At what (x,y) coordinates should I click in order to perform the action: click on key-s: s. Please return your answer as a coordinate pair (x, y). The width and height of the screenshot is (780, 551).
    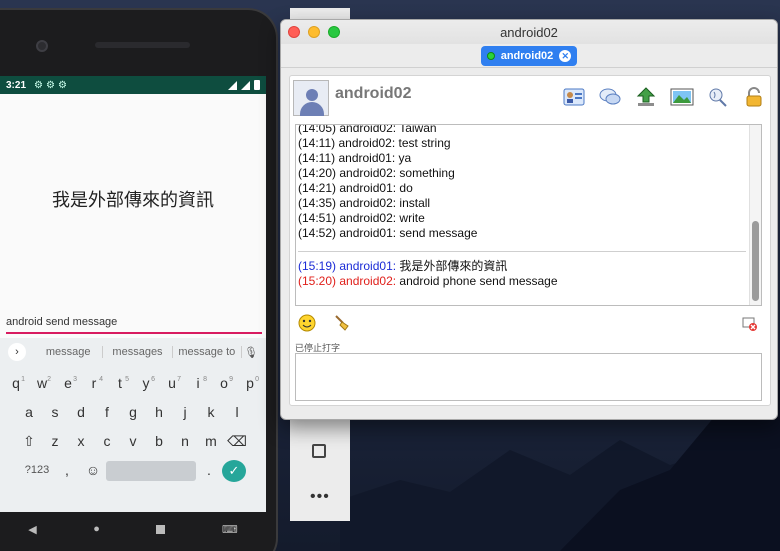
    Looking at the image, I should click on (55, 413).